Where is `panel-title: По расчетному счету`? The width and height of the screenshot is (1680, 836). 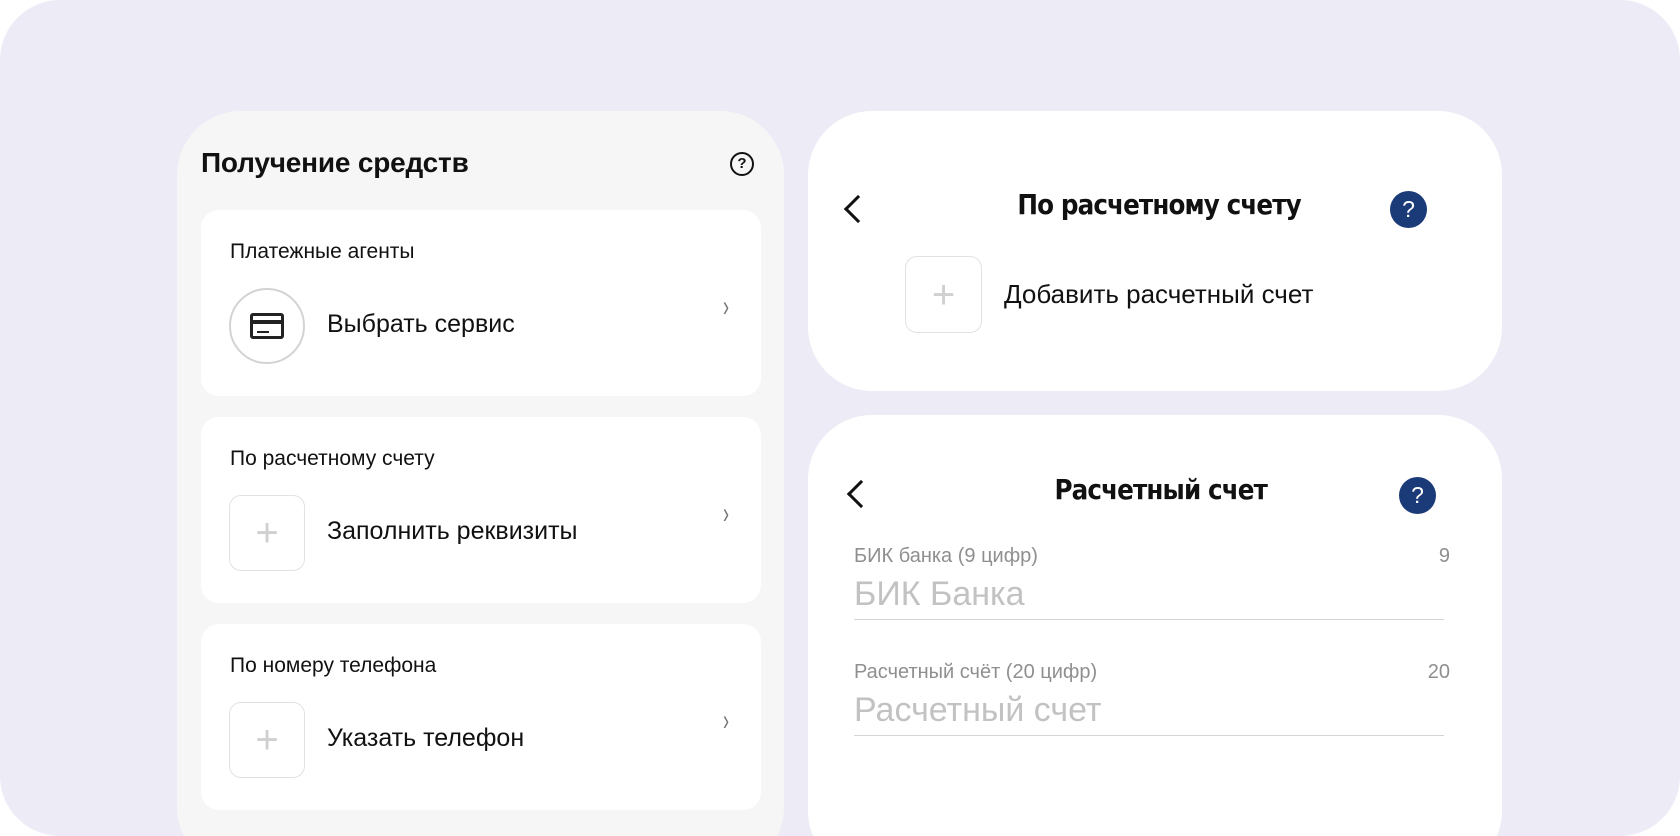
panel-title: По расчетному счету is located at coordinates (1159, 204).